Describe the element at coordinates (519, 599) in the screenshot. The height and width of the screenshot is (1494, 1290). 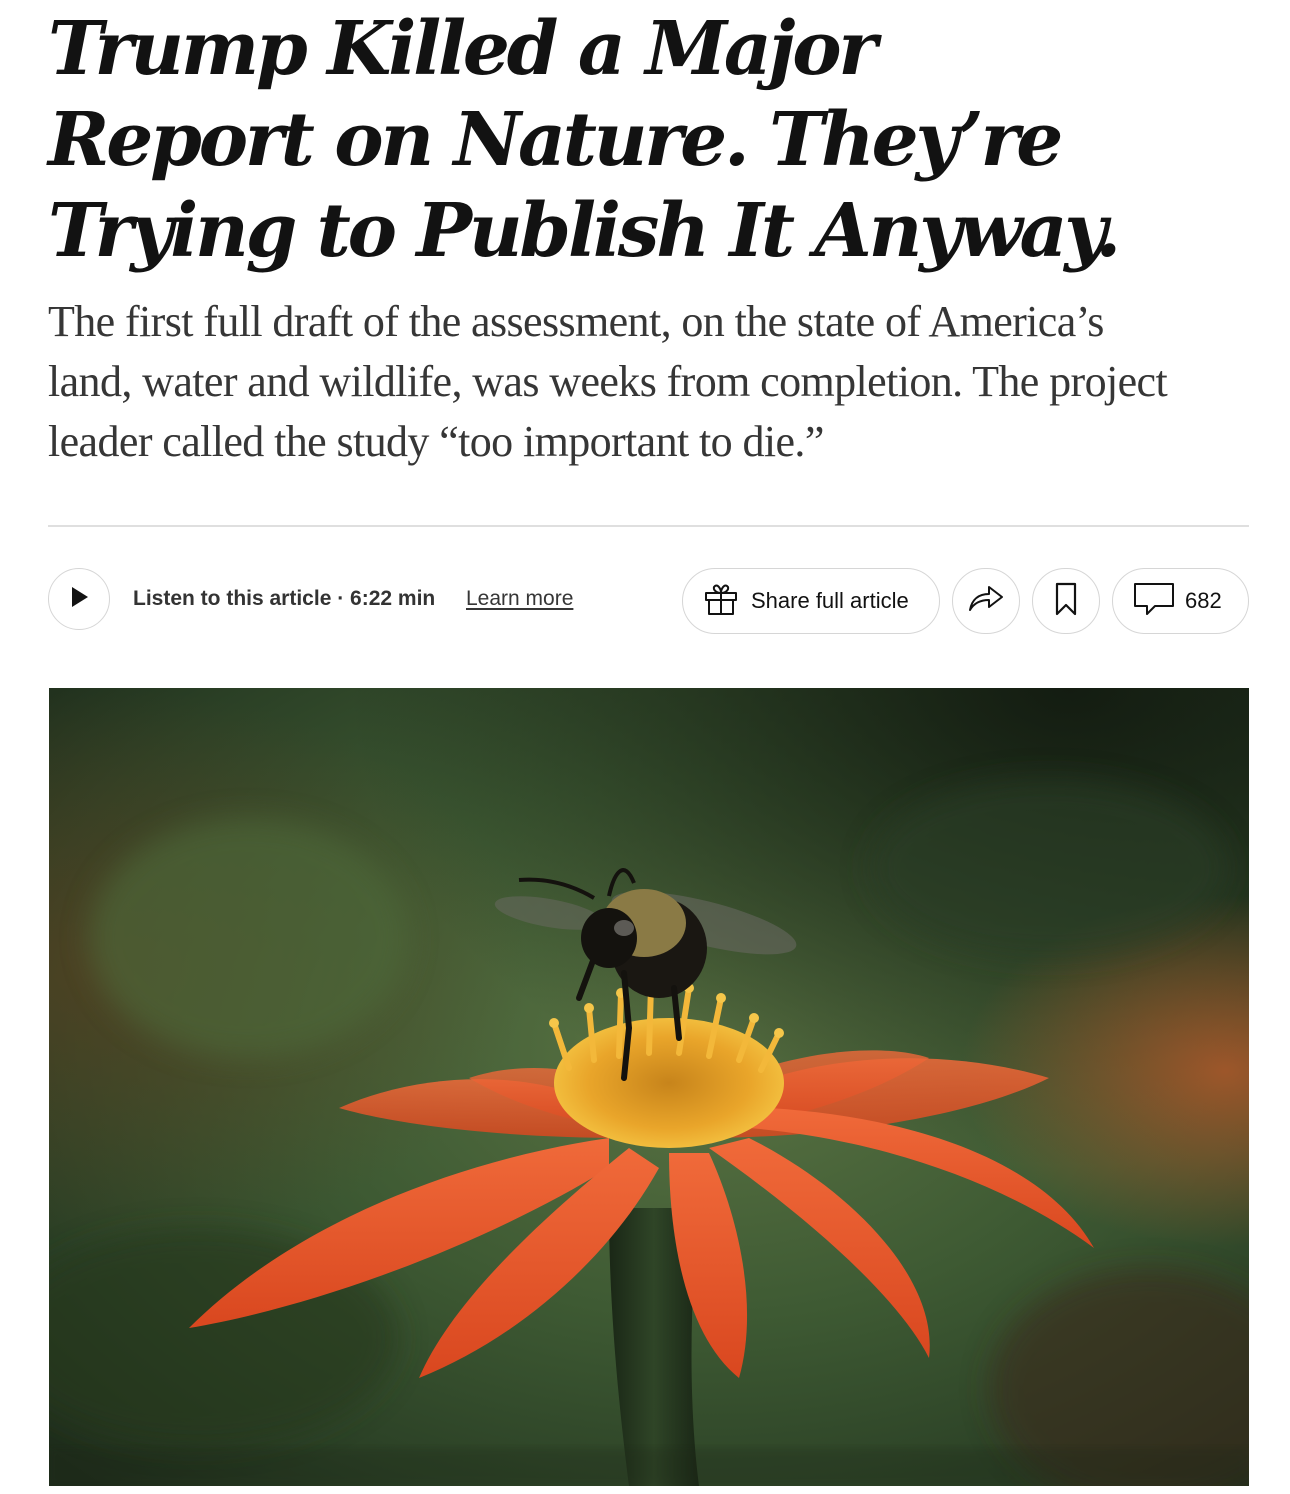
I see `learn-more-link: Learn more` at that location.